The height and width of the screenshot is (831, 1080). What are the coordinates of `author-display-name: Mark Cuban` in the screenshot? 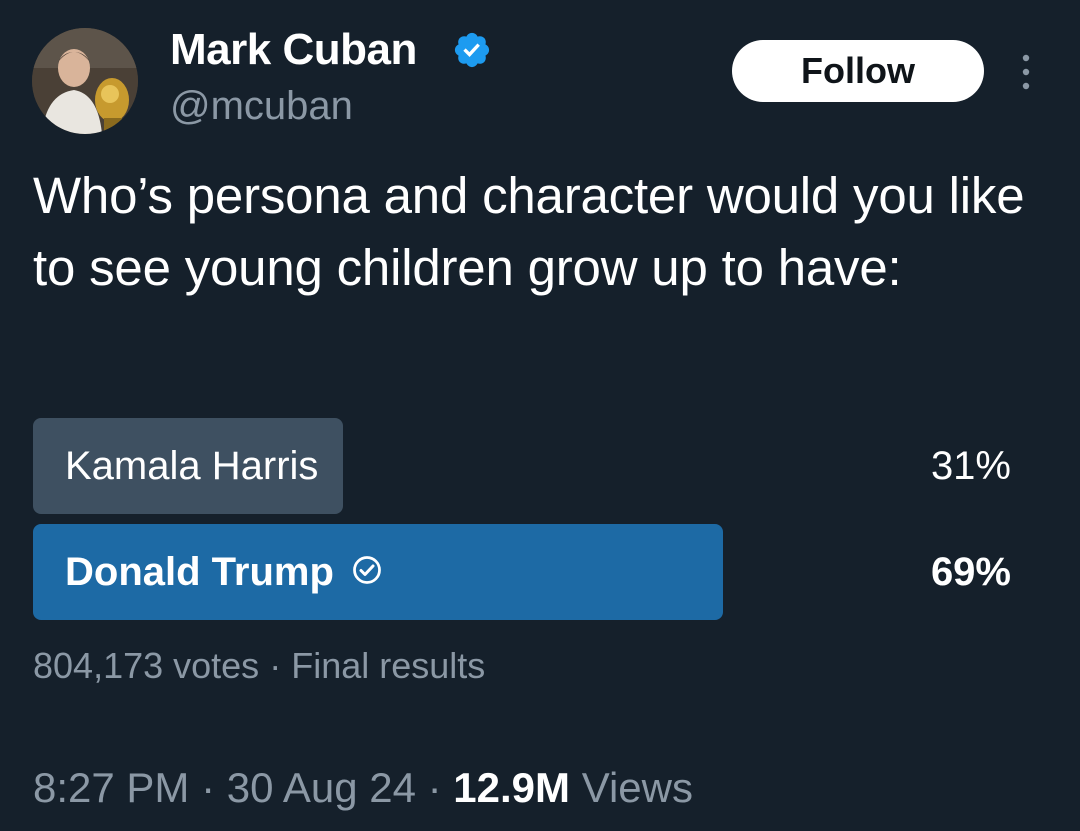 It's located at (293, 50).